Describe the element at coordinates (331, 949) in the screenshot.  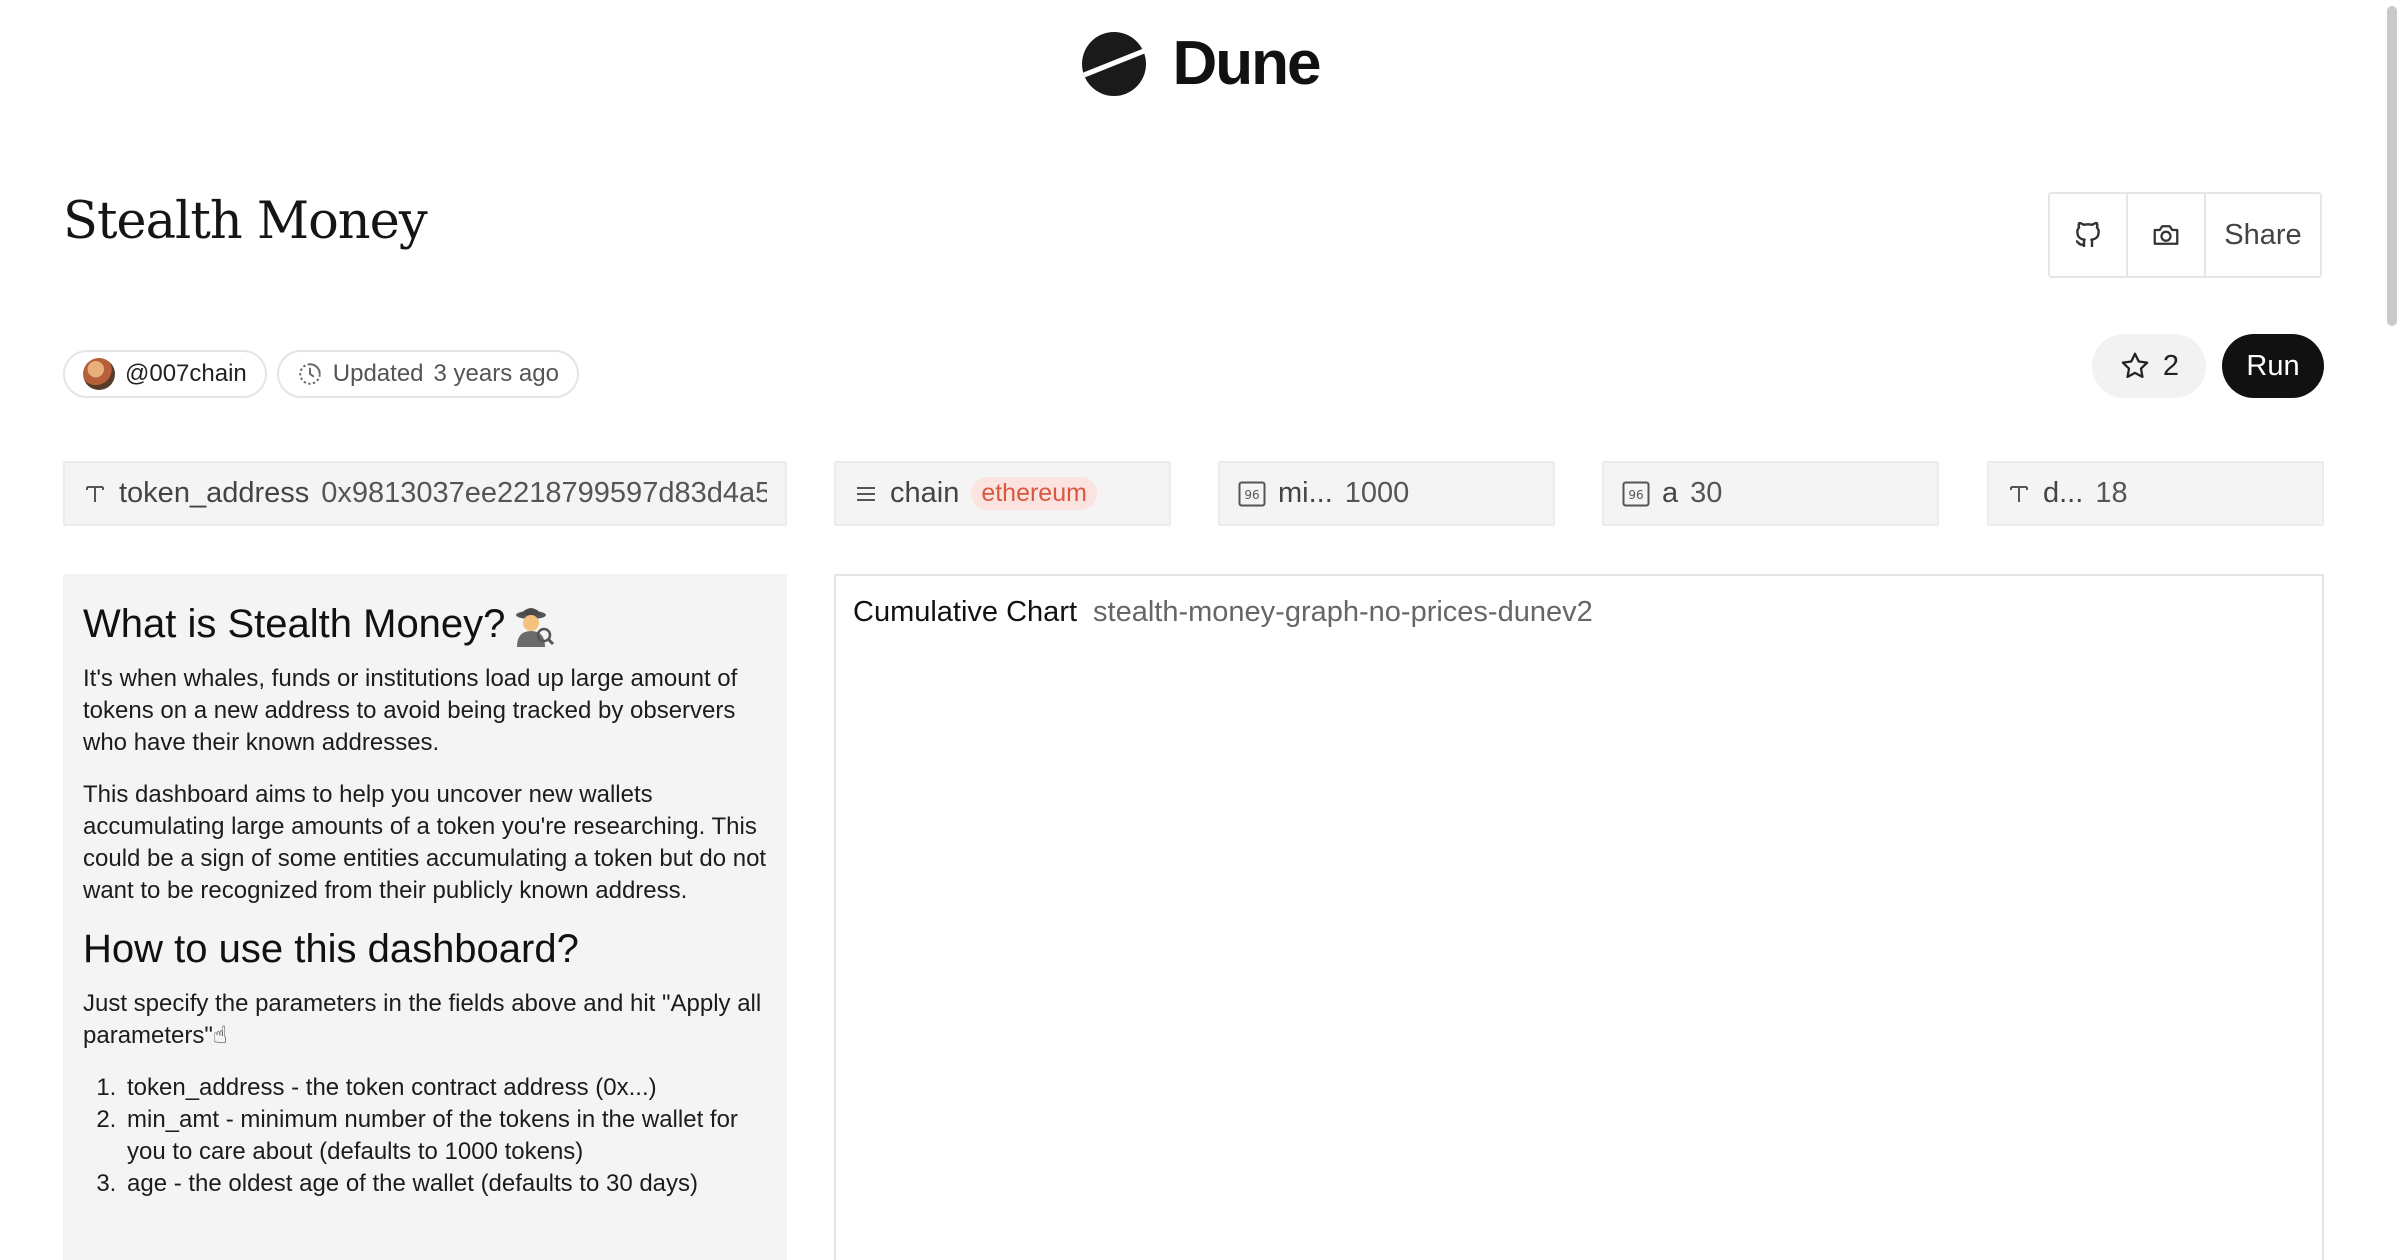
I see `widget-heading: How to use this dashboard?` at that location.